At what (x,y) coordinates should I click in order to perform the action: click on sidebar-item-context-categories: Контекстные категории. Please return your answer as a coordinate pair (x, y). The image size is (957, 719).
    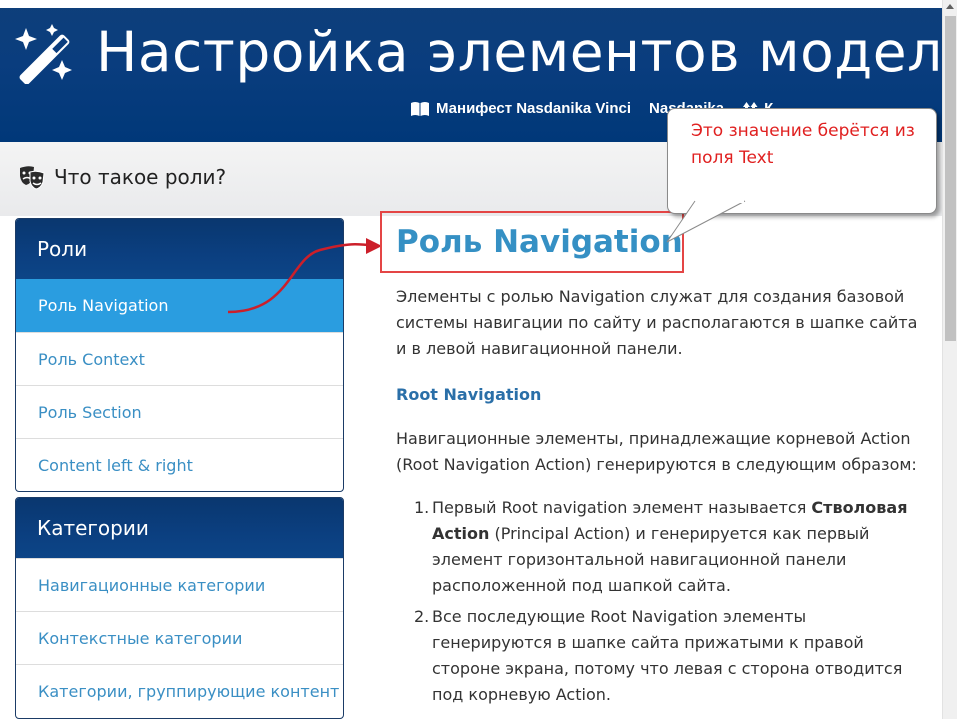
    Looking at the image, I should click on (179, 637).